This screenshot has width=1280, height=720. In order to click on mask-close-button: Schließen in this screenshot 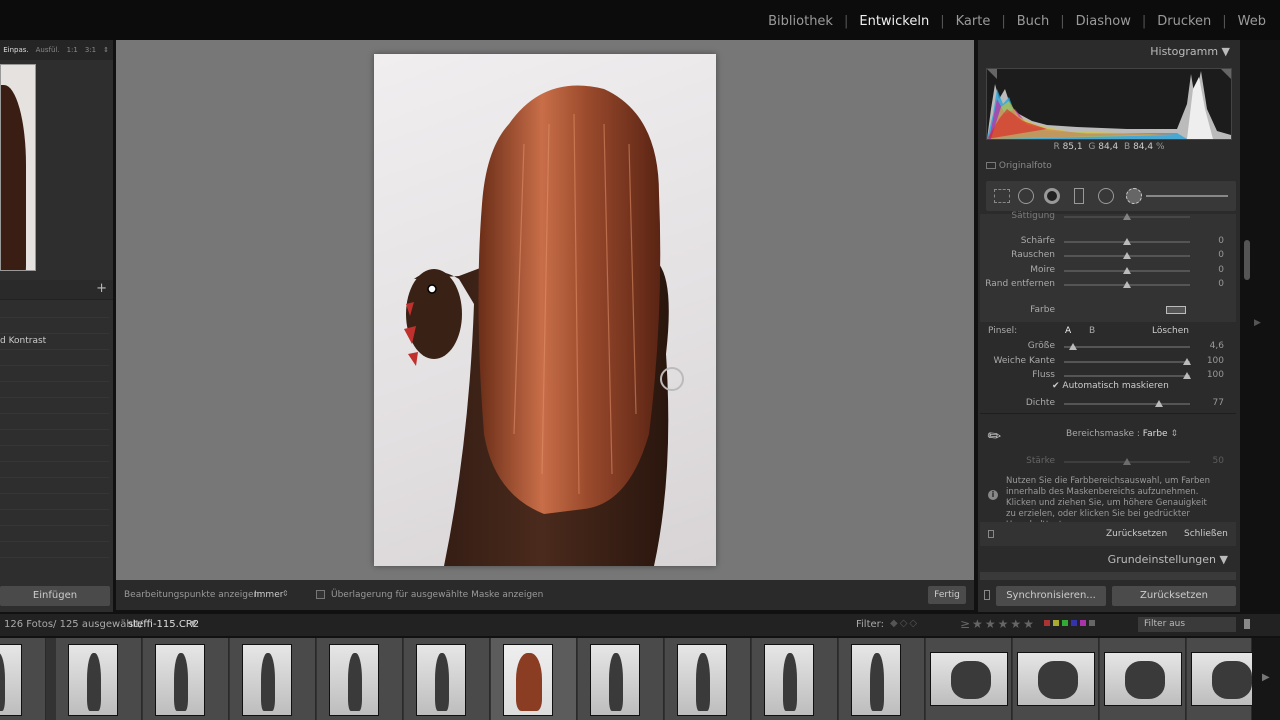, I will do `click(1206, 534)`.